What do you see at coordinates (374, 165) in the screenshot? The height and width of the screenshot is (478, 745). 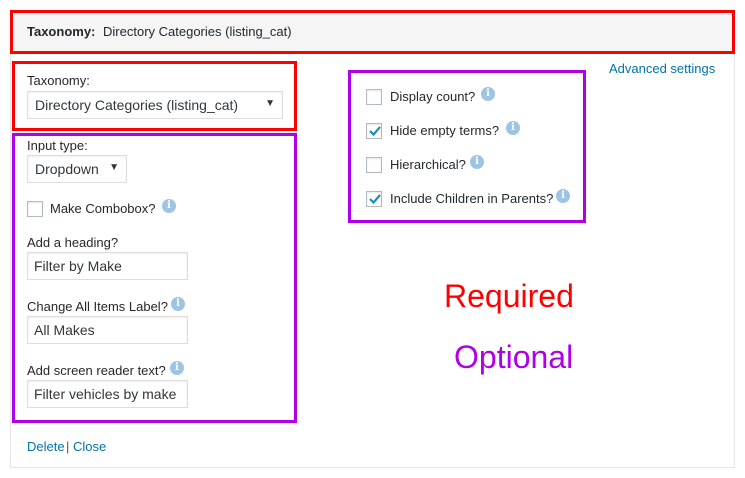 I see `hierarchical-checkbox` at bounding box center [374, 165].